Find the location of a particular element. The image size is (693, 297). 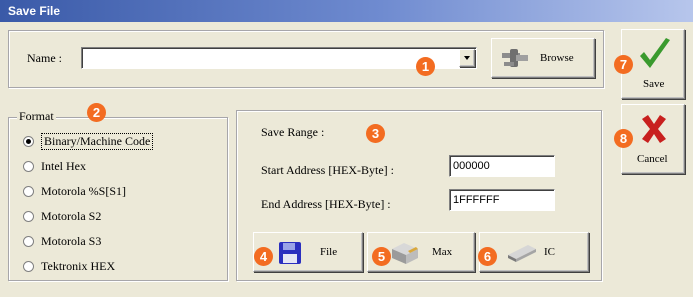

callout-badge-5: 5 is located at coordinates (381, 256).